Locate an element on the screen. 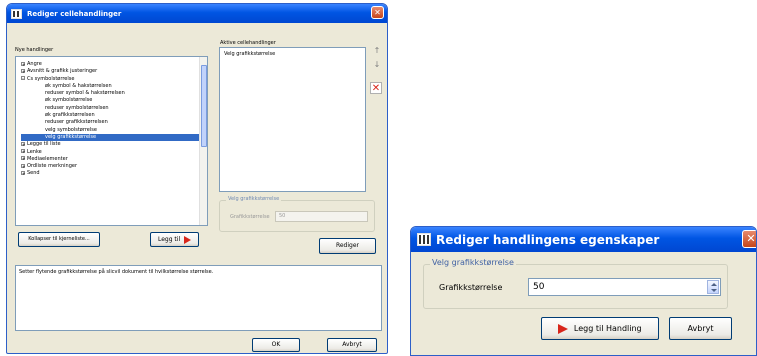  move-down-button: ↓ is located at coordinates (377, 65).